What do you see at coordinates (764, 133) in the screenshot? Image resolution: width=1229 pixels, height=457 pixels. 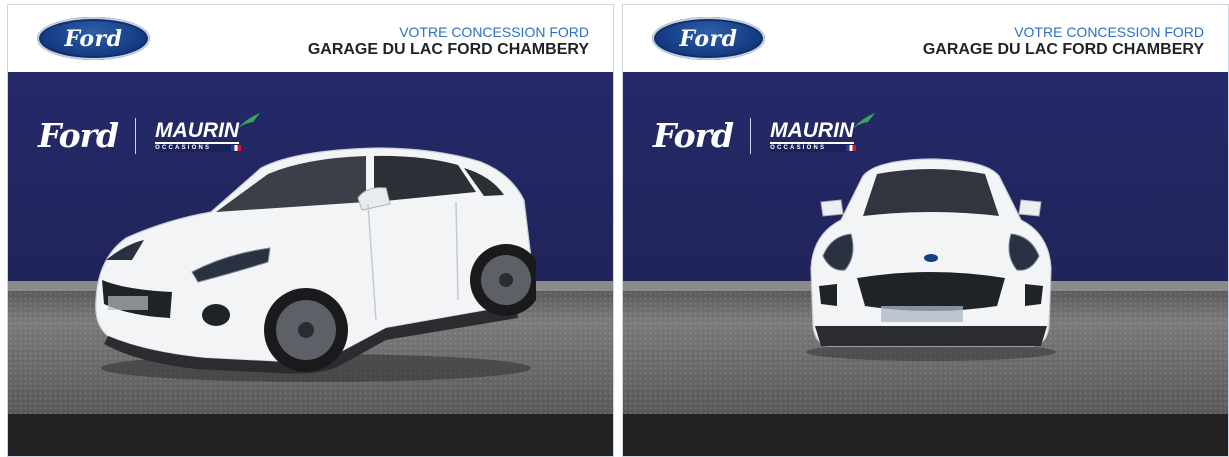 I see `brand-row: Ford MAURIN OCCASIONS` at bounding box center [764, 133].